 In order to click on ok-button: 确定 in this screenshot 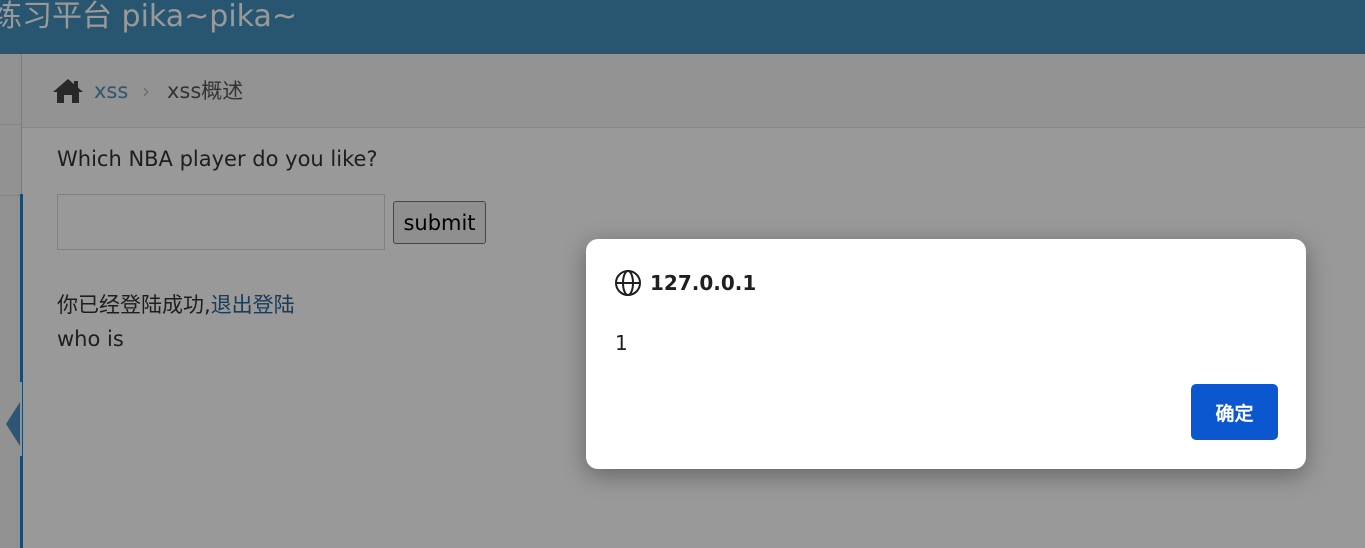, I will do `click(1234, 412)`.